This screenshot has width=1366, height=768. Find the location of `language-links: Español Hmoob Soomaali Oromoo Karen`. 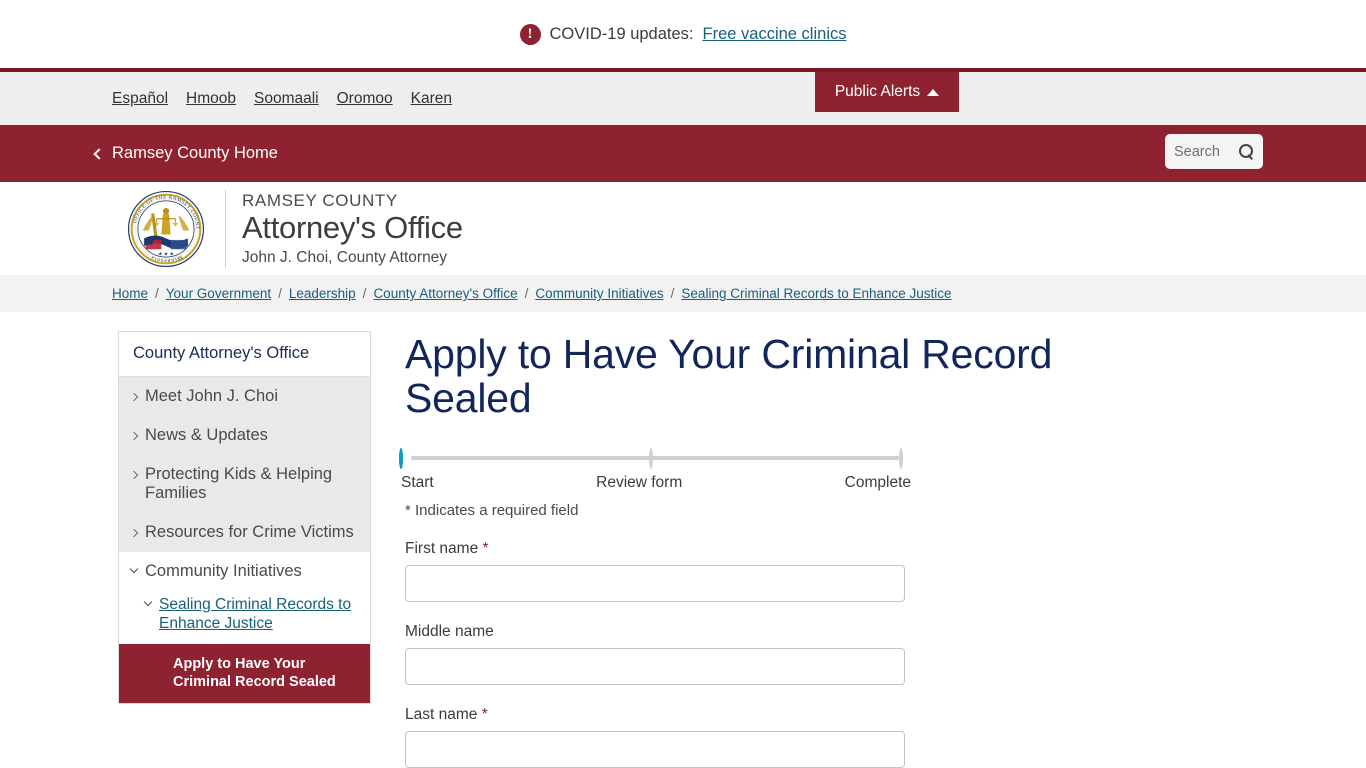

language-links: Español Hmoob Soomaali Oromoo Karen is located at coordinates (282, 99).